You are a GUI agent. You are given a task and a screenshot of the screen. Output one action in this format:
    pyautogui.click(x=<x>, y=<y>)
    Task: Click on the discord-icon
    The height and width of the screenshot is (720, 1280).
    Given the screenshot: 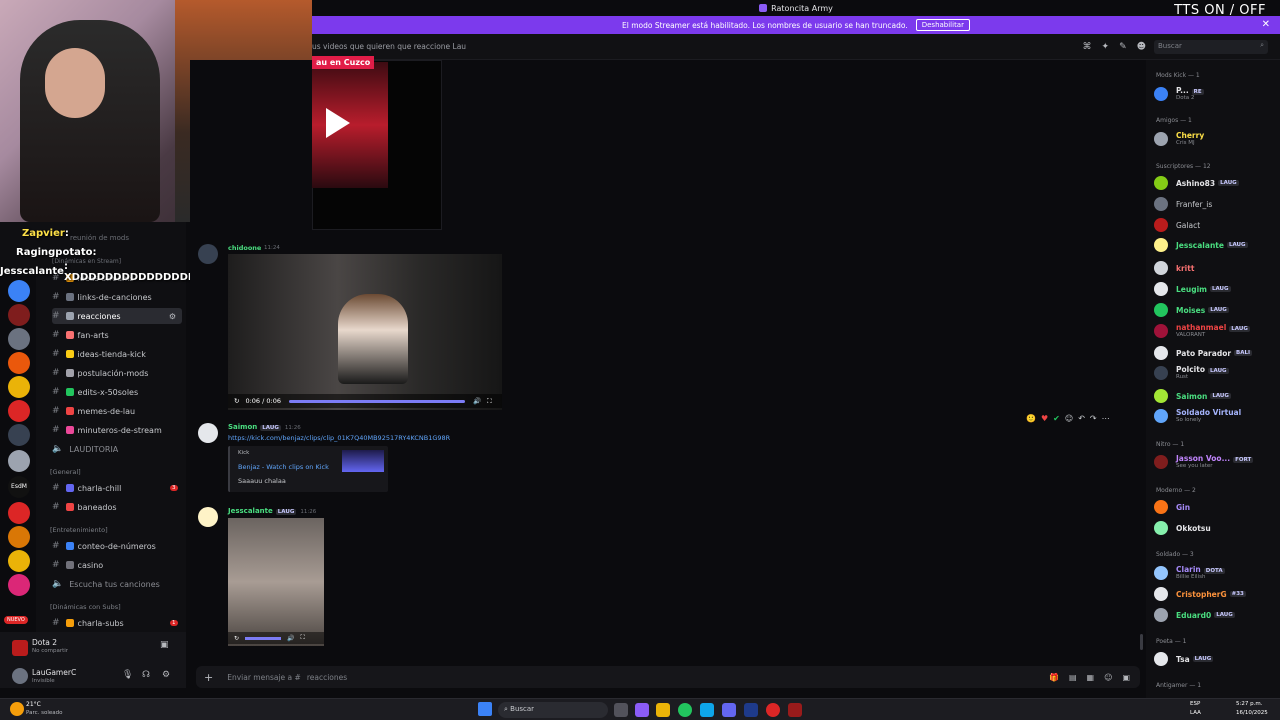 What is the action you would take?
    pyautogui.click(x=729, y=710)
    